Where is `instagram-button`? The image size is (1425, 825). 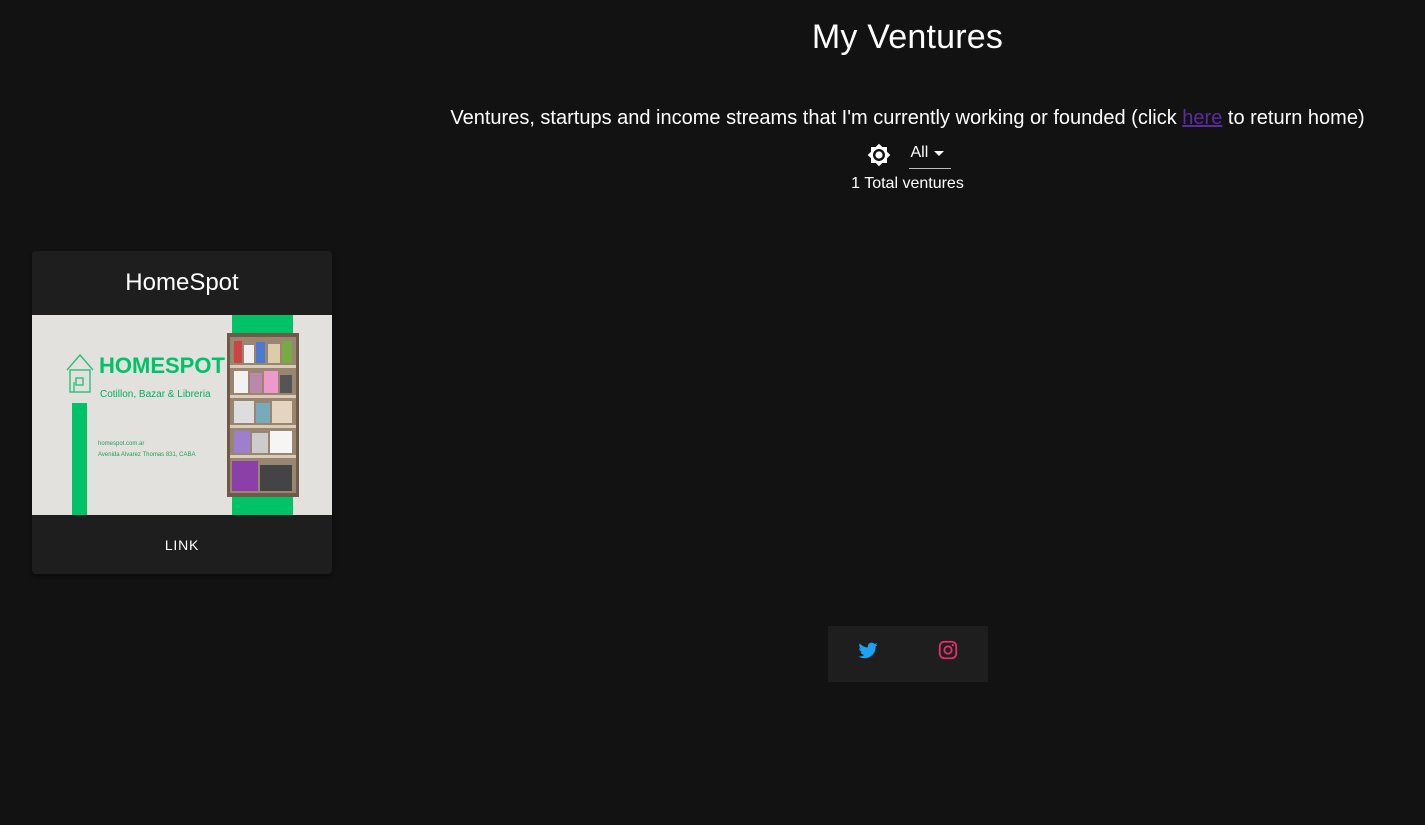
instagram-button is located at coordinates (948, 650).